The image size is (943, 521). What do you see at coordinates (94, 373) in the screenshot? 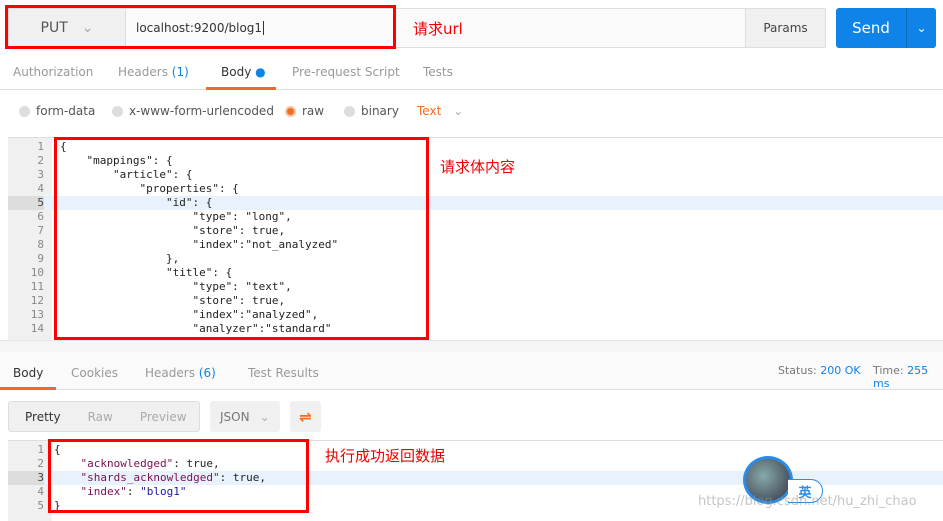
I see `tab-cookies: Cookies` at bounding box center [94, 373].